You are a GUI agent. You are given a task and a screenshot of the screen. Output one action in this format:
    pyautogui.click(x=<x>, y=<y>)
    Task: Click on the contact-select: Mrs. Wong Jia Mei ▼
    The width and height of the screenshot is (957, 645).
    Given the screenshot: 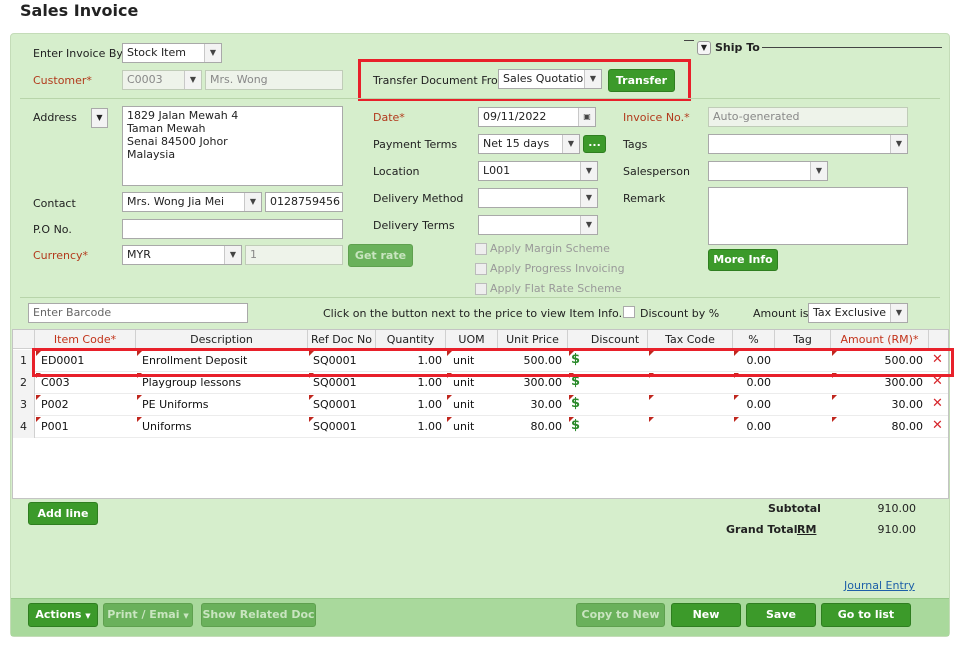 What is the action you would take?
    pyautogui.click(x=192, y=202)
    